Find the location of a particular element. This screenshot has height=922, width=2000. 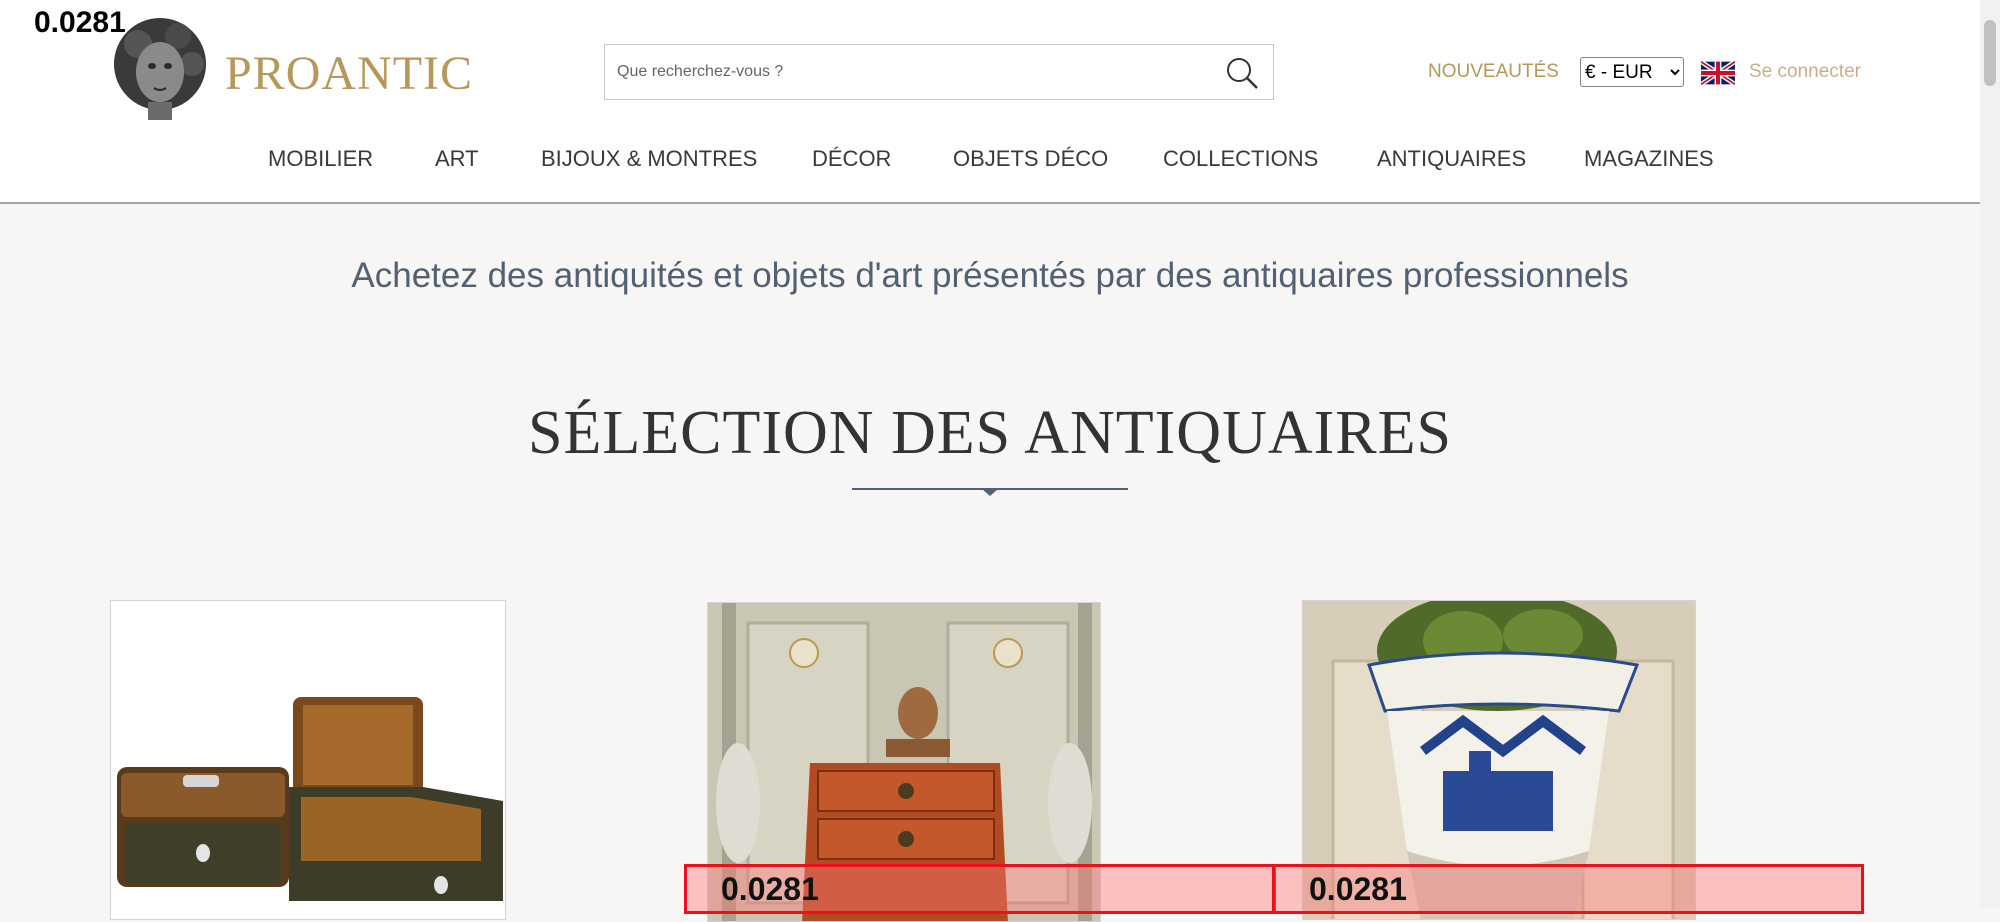

marquetry-boxes-image is located at coordinates (308, 760).